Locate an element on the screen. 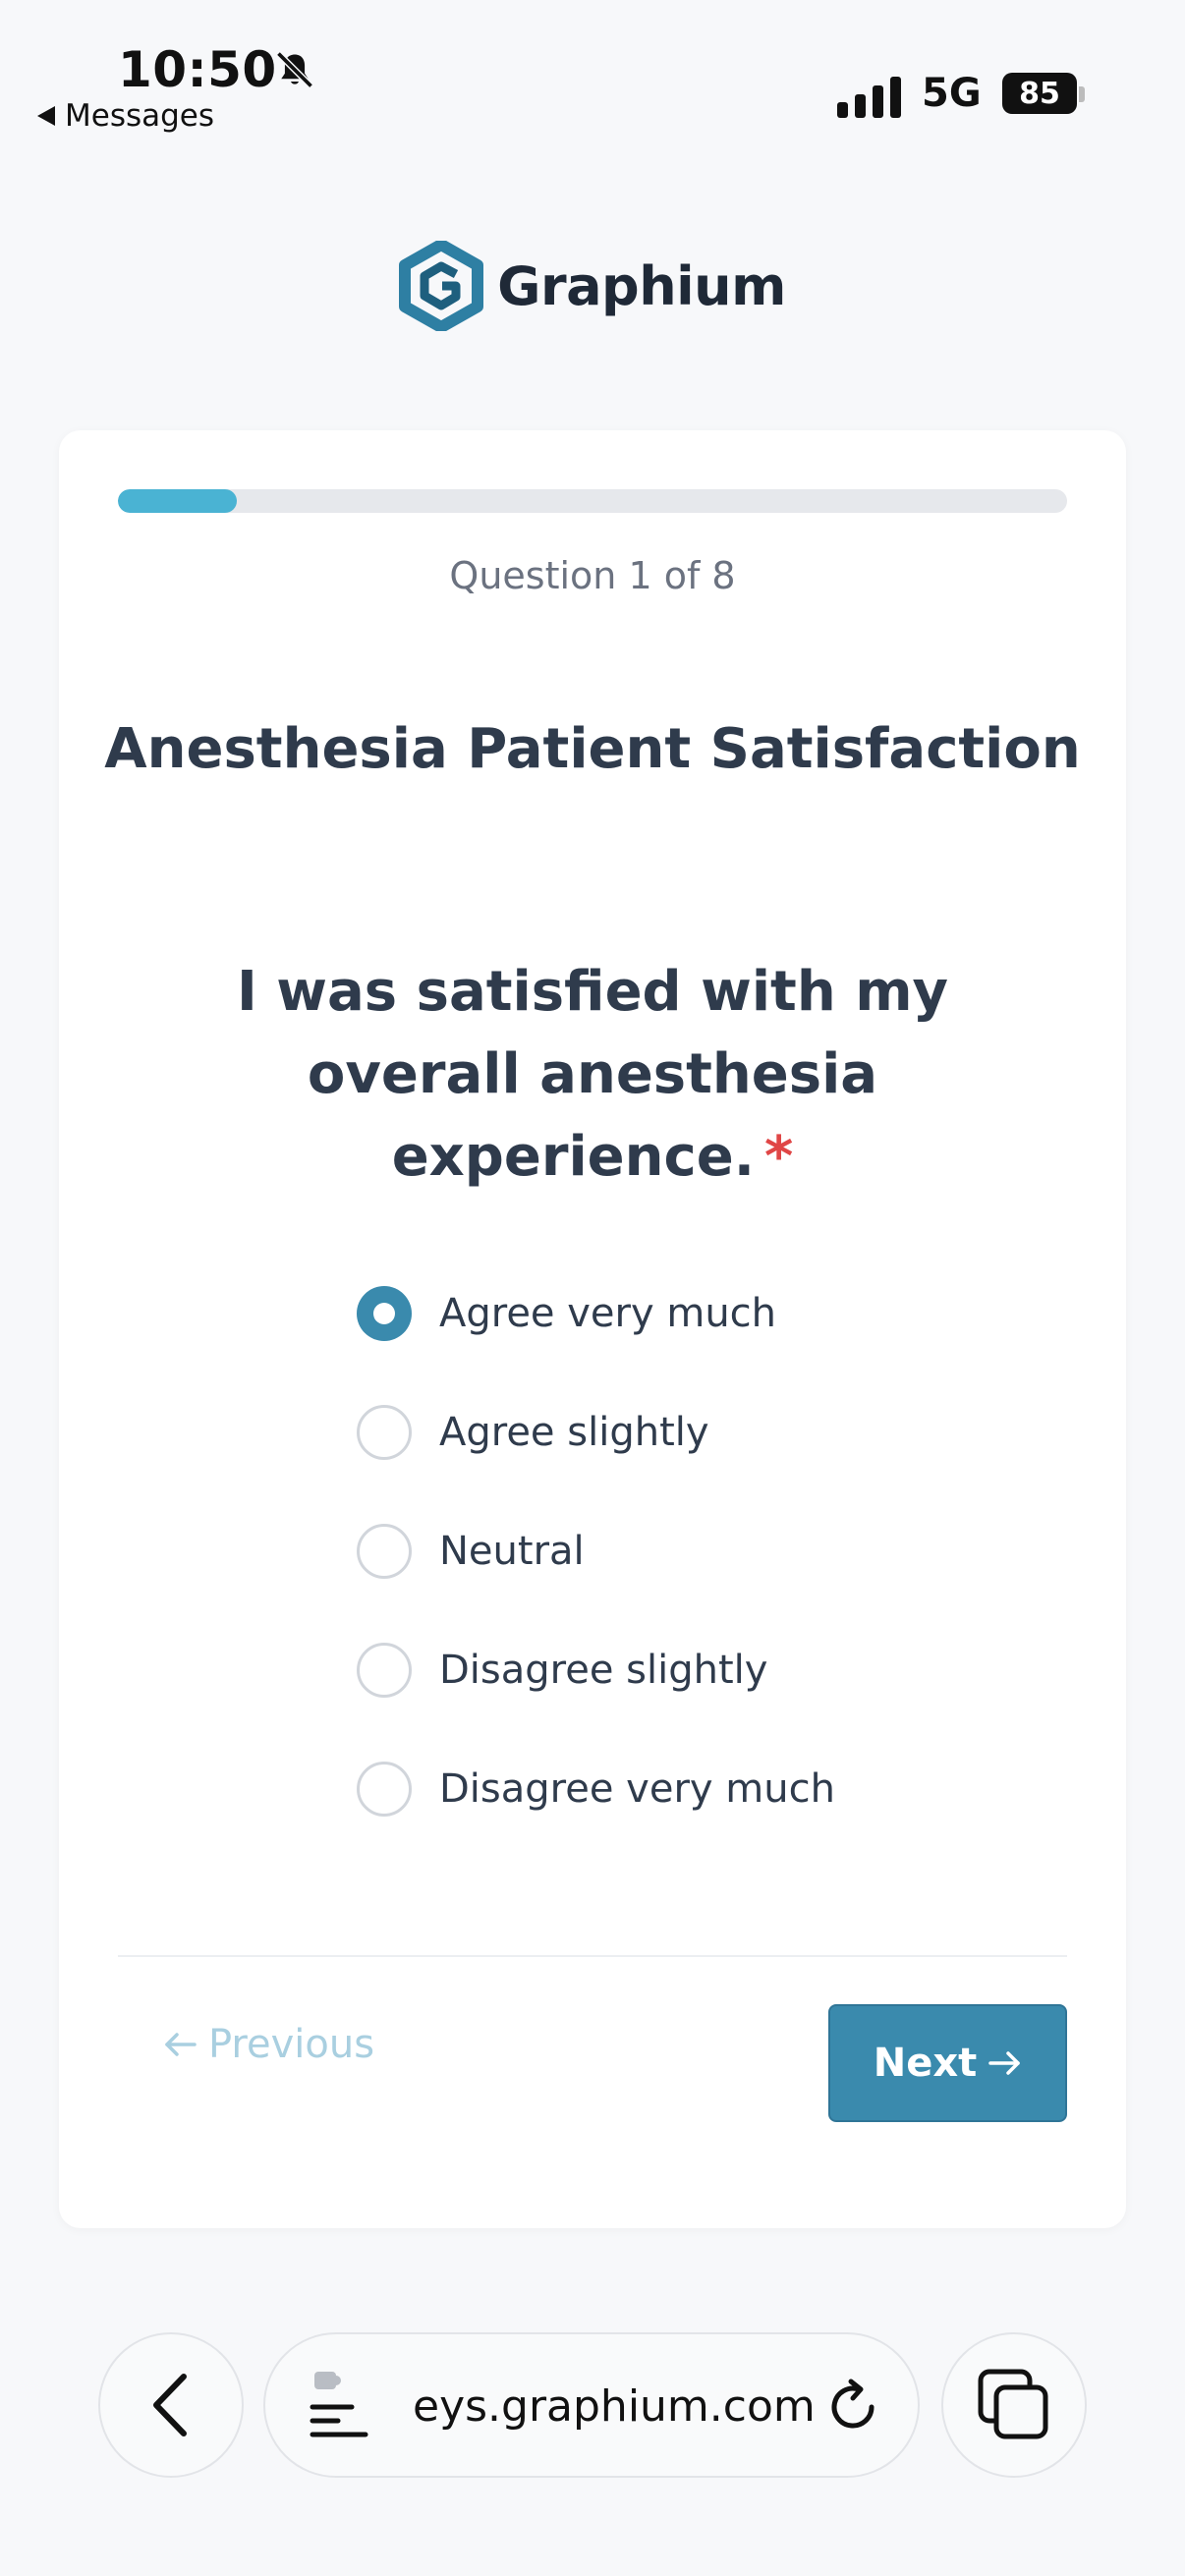 This screenshot has width=1185, height=2576. survey-title: Anesthesia Patient Satisfaction is located at coordinates (592, 749).